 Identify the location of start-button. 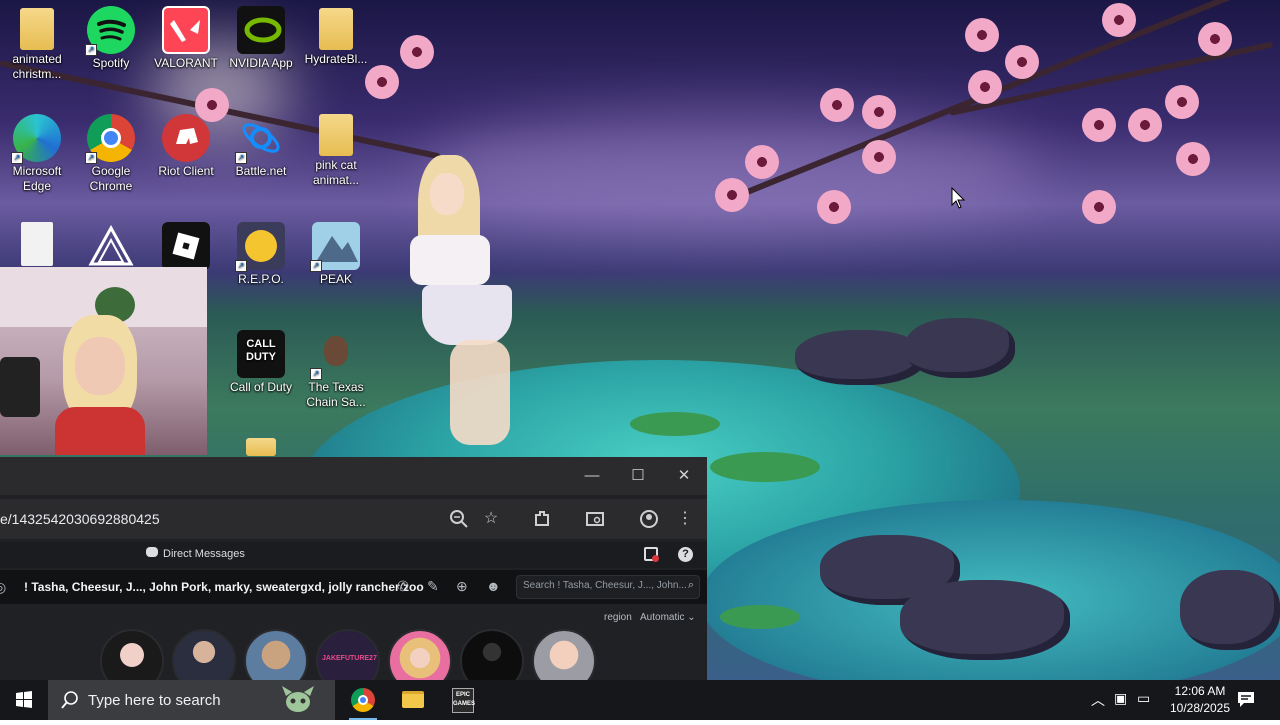
(24, 700).